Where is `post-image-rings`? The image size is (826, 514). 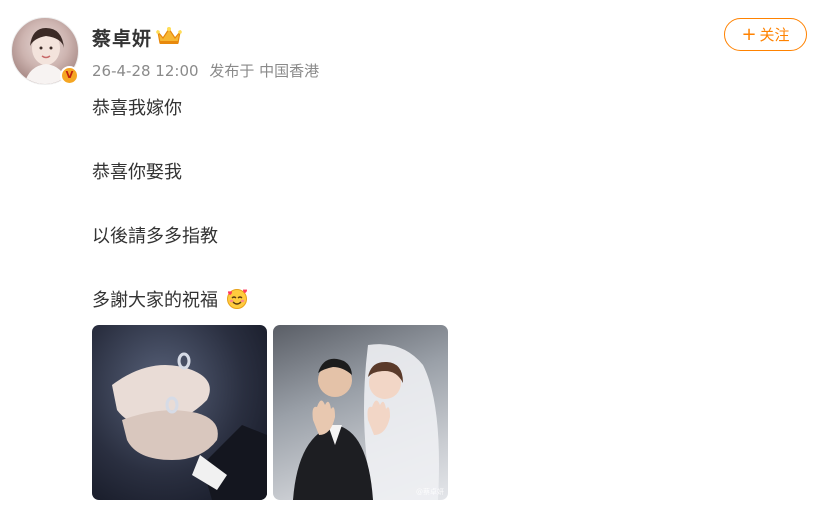 post-image-rings is located at coordinates (179, 412).